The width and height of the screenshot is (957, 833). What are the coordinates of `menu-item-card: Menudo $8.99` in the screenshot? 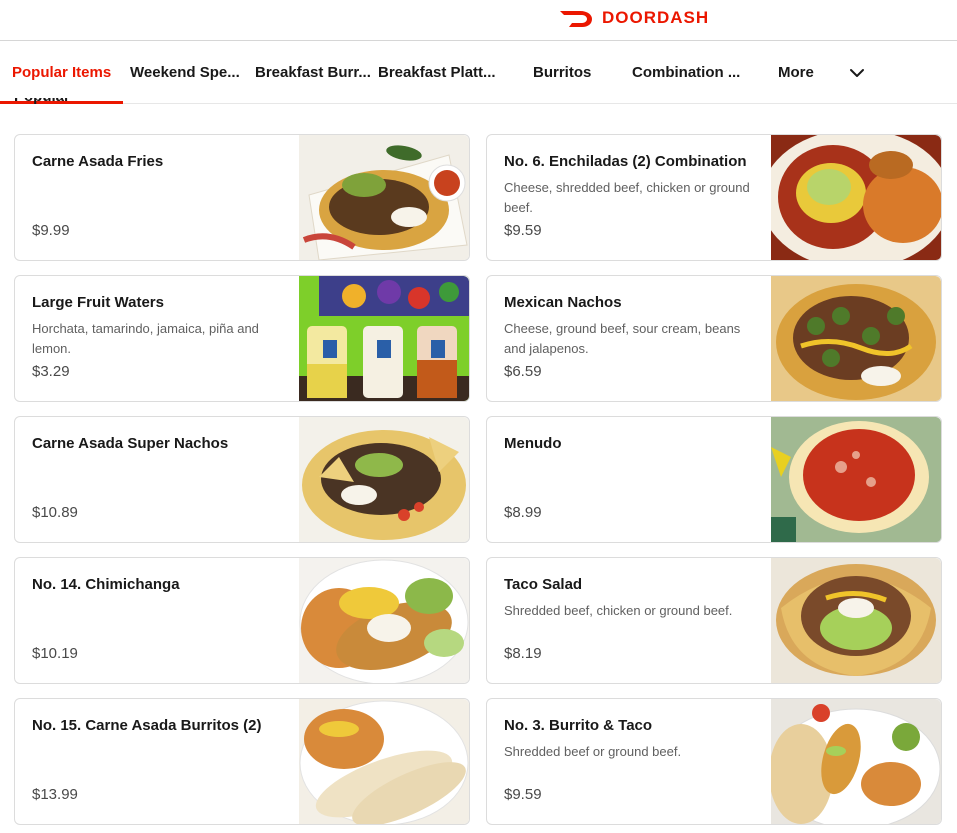 It's located at (714, 479).